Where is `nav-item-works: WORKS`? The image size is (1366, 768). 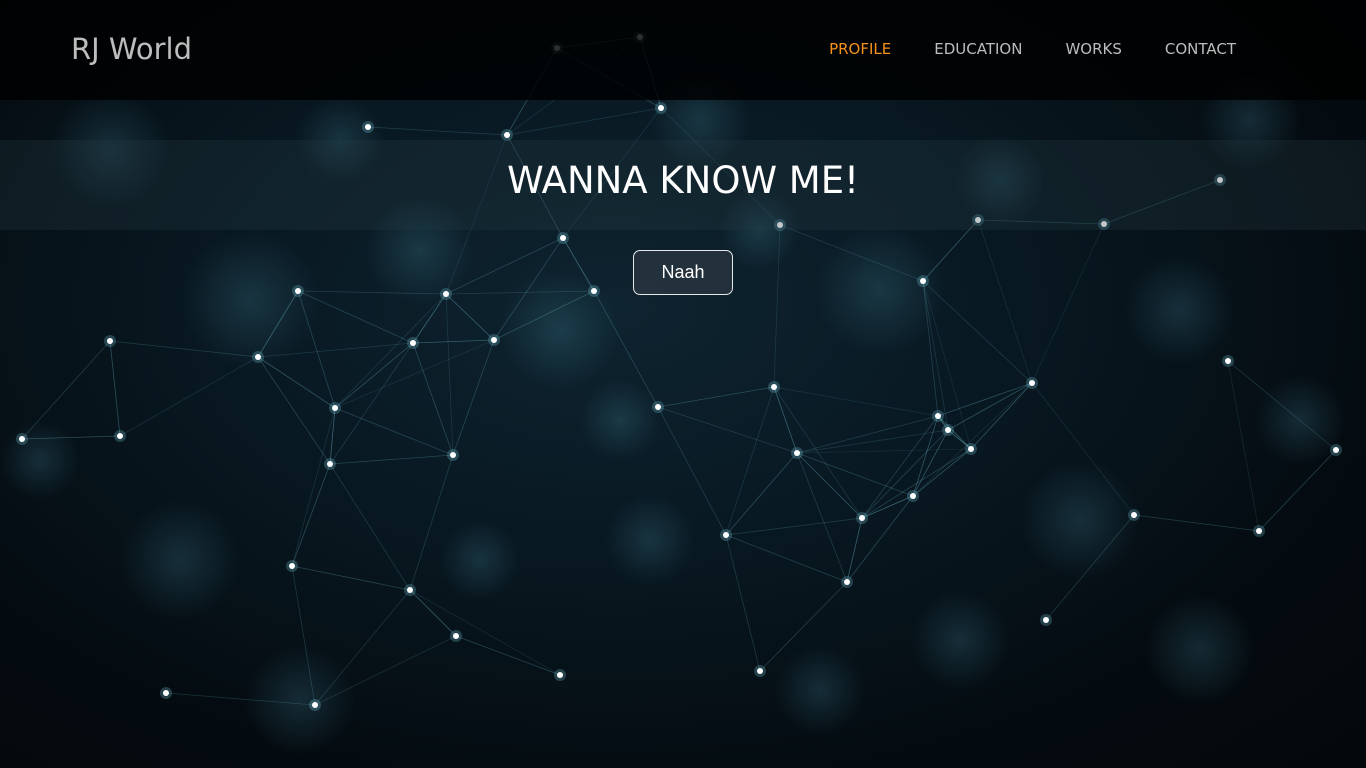
nav-item-works: WORKS is located at coordinates (1093, 49).